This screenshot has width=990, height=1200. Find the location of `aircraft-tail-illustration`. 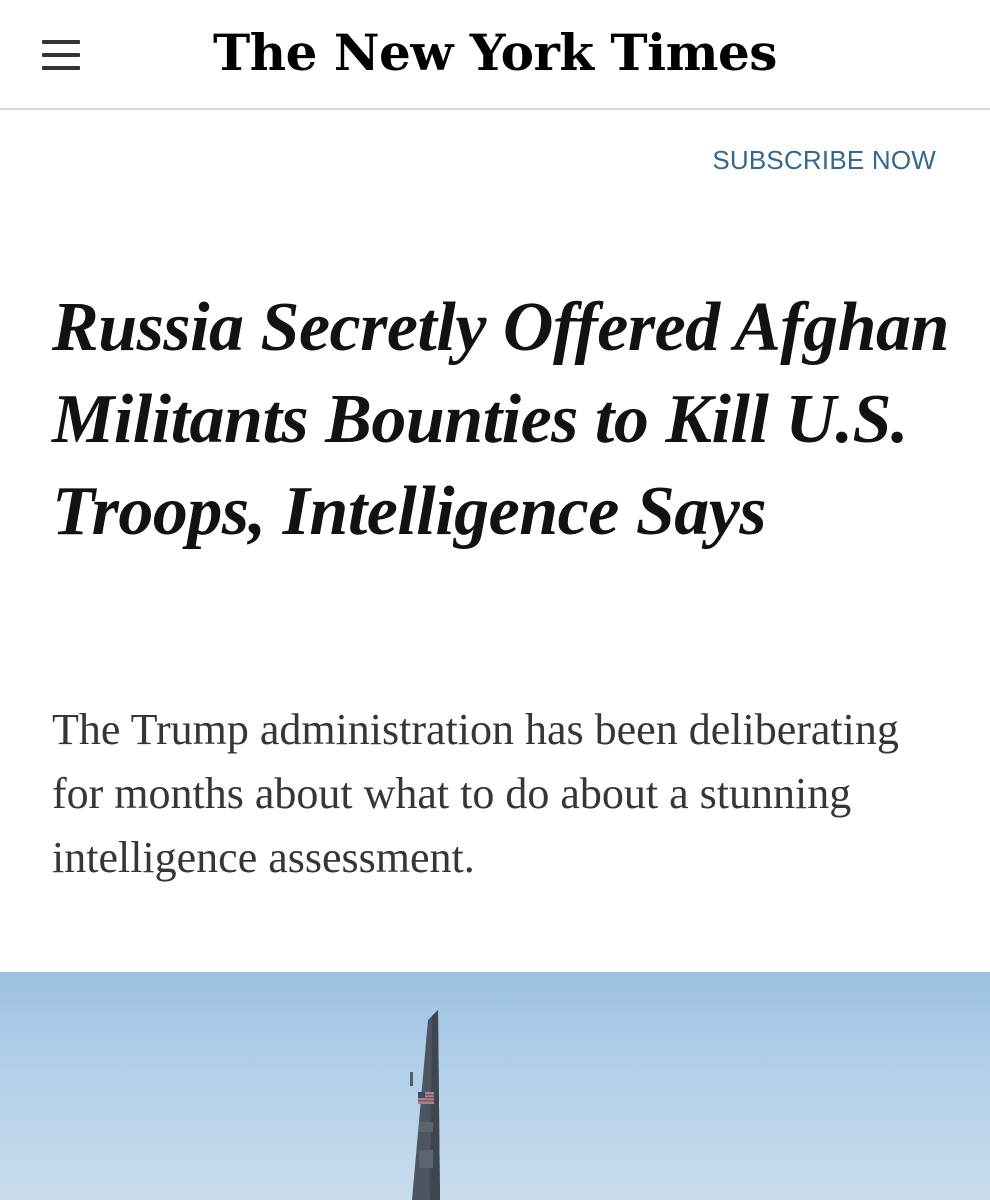

aircraft-tail-illustration is located at coordinates (425, 1105).